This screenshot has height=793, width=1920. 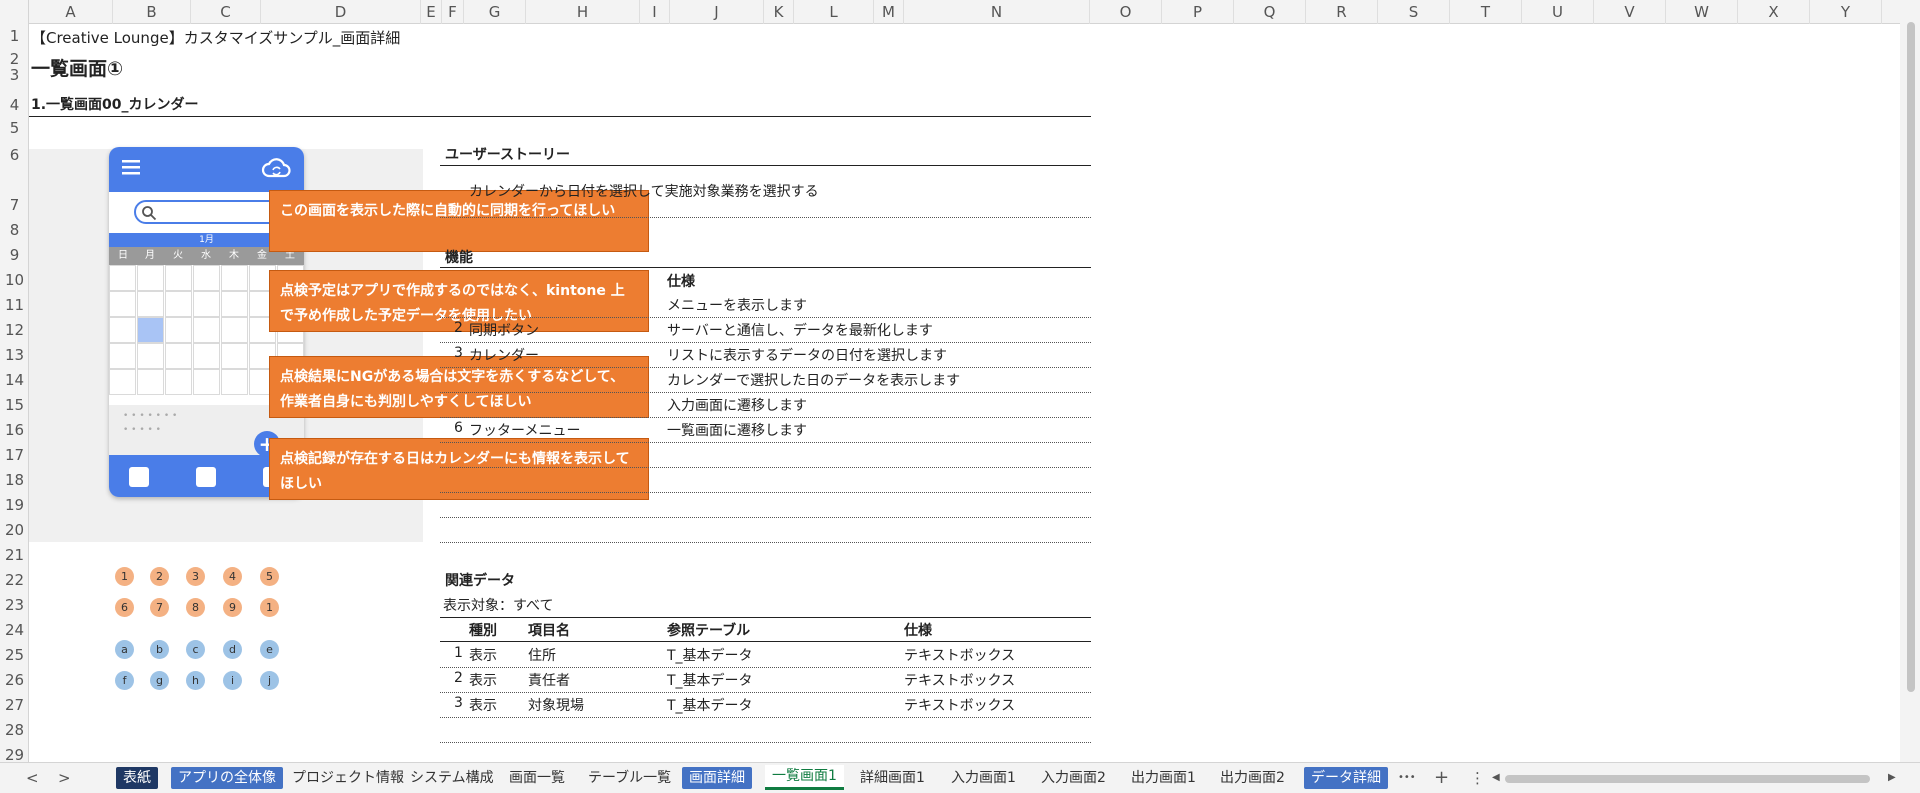 What do you see at coordinates (1252, 778) in the screenshot?
I see `tab-output-screen-2: 出力画面2` at bounding box center [1252, 778].